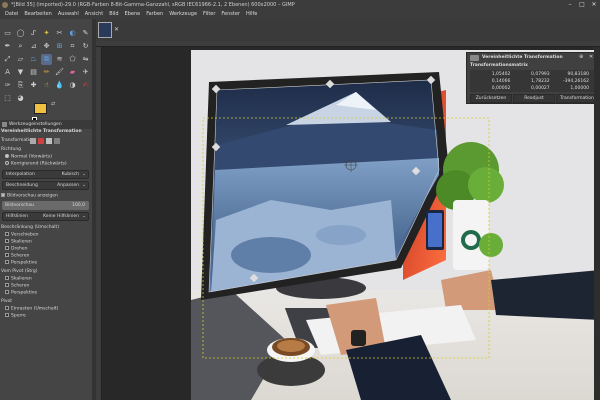 This screenshot has width=600, height=400. Describe the element at coordinates (251, 14) in the screenshot. I see `menu-hilfe: Hilfe` at that location.